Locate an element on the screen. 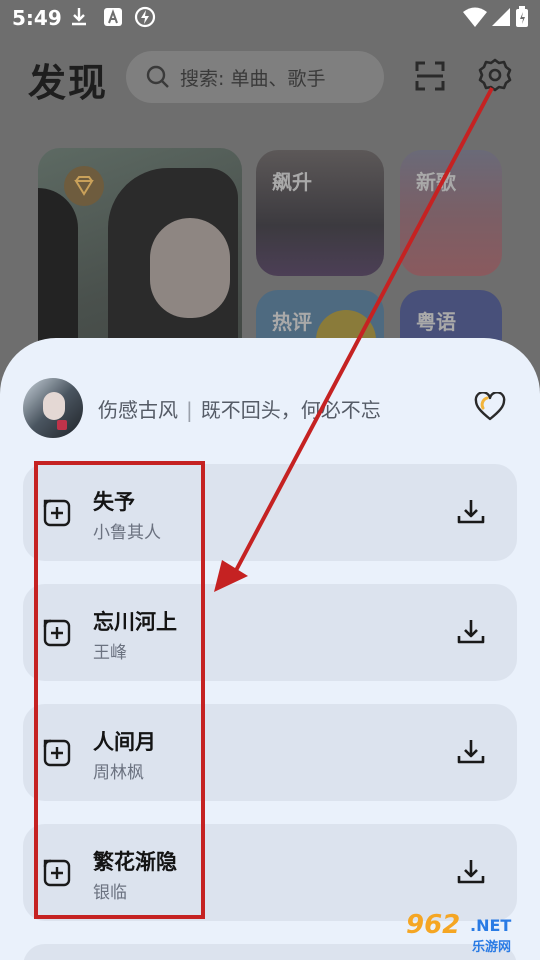 The image size is (540, 960). download-status-icon is located at coordinates (79, 17).